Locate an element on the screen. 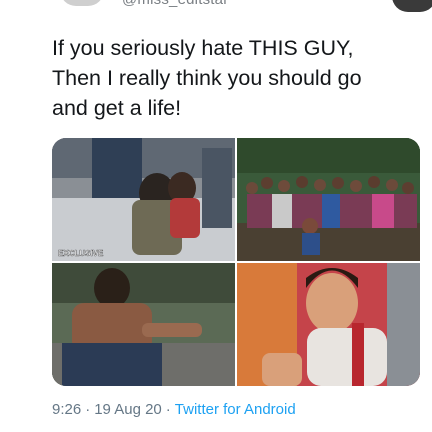 The width and height of the screenshot is (432, 432). photo-portrait is located at coordinates (328, 324).